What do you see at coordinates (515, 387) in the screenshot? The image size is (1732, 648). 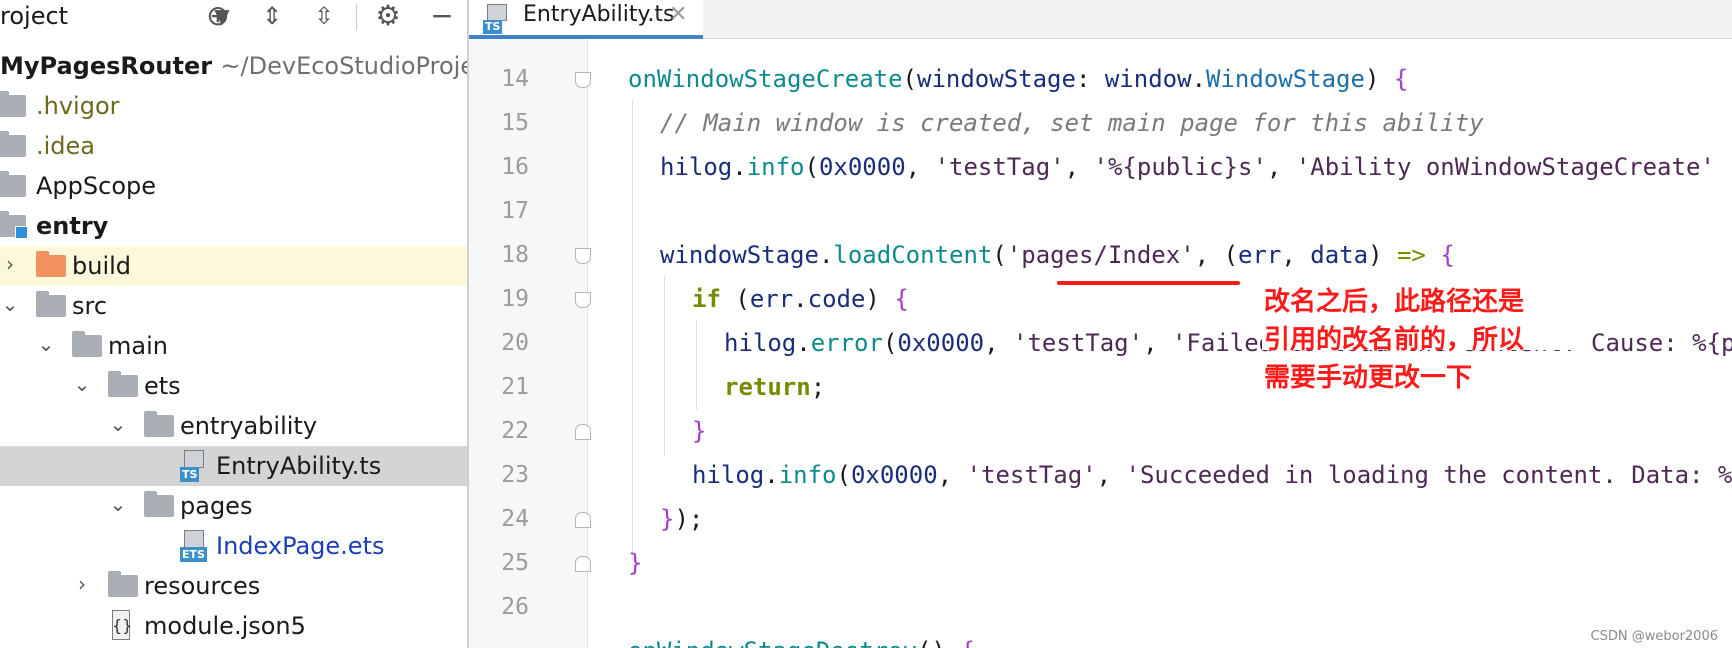 I see `line-number: 21` at bounding box center [515, 387].